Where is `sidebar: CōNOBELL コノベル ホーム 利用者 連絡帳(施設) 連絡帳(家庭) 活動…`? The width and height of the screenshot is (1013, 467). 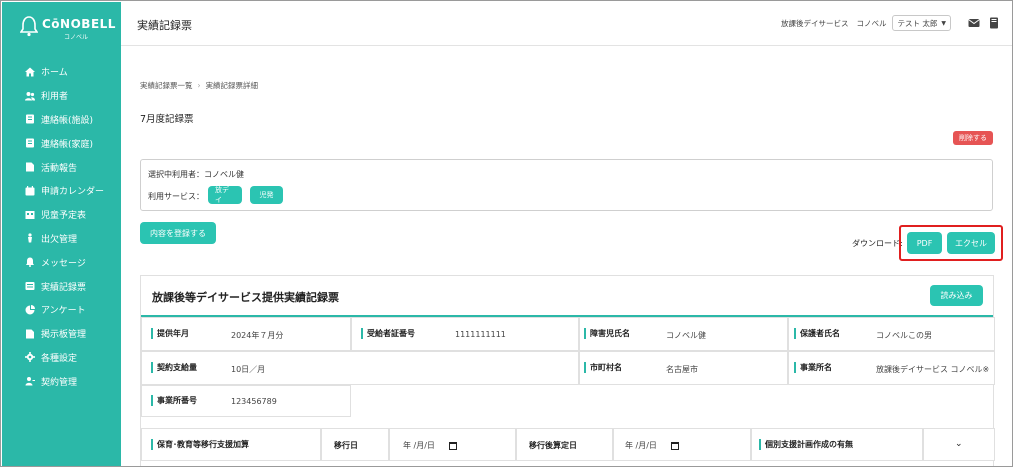
sidebar: CōNOBELL コノベル ホーム 利用者 連絡帳(施設) 連絡帳(家庭) 活動… is located at coordinates (61, 234).